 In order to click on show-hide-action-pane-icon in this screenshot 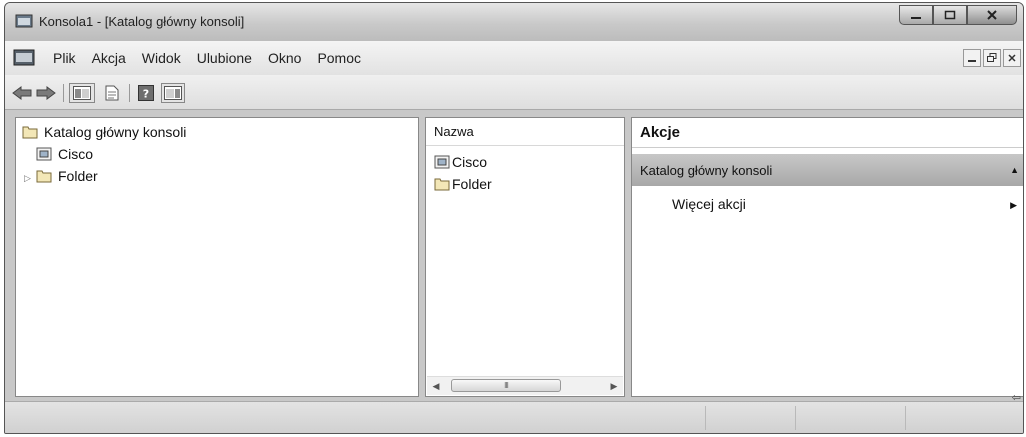, I will do `click(173, 93)`.